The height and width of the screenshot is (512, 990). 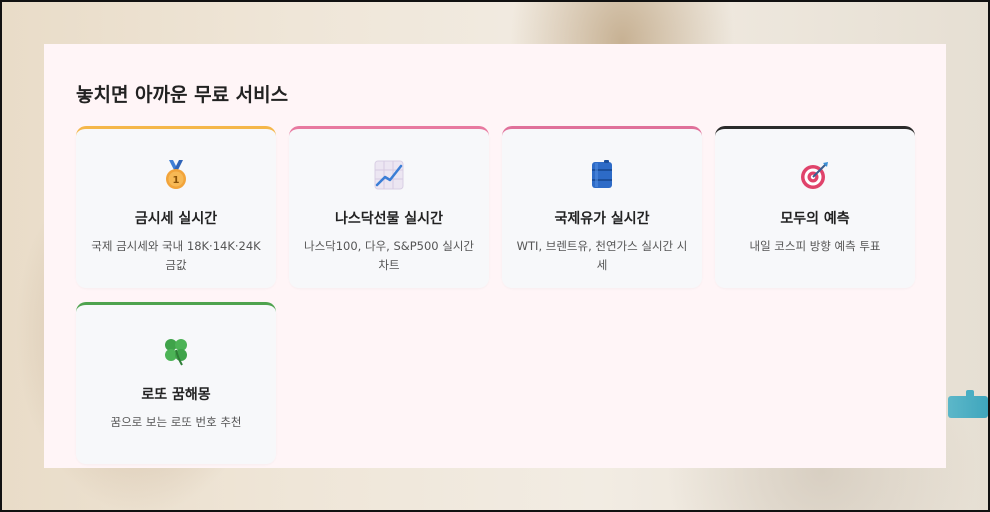 What do you see at coordinates (176, 395) in the screenshot?
I see `card-title: 로또 꿈해몽` at bounding box center [176, 395].